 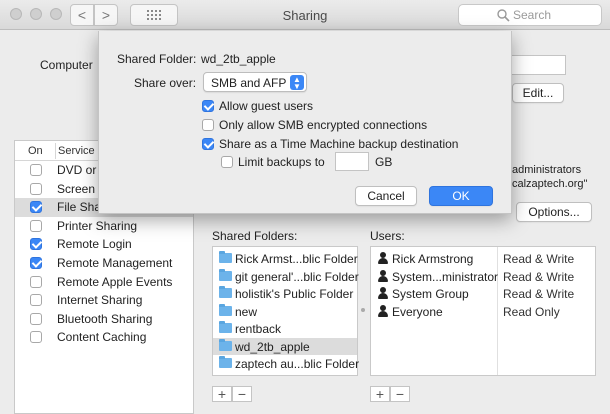 I want to click on computer-name-field, so click(x=538, y=65).